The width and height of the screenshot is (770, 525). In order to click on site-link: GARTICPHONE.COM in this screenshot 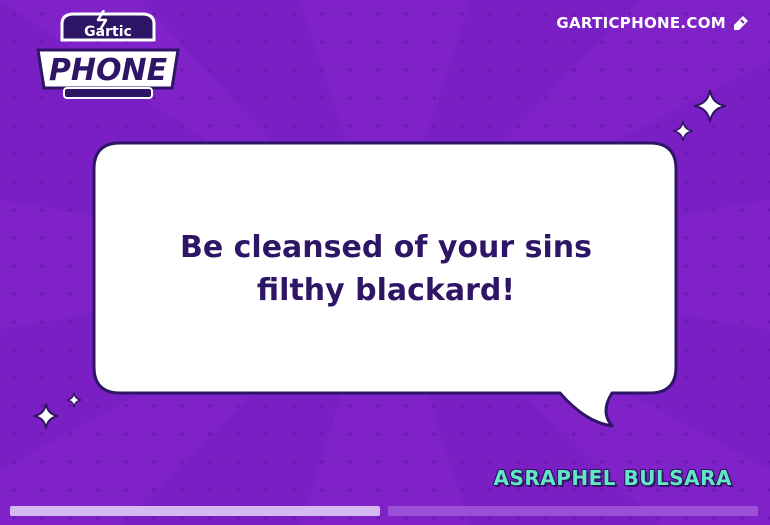, I will do `click(653, 23)`.